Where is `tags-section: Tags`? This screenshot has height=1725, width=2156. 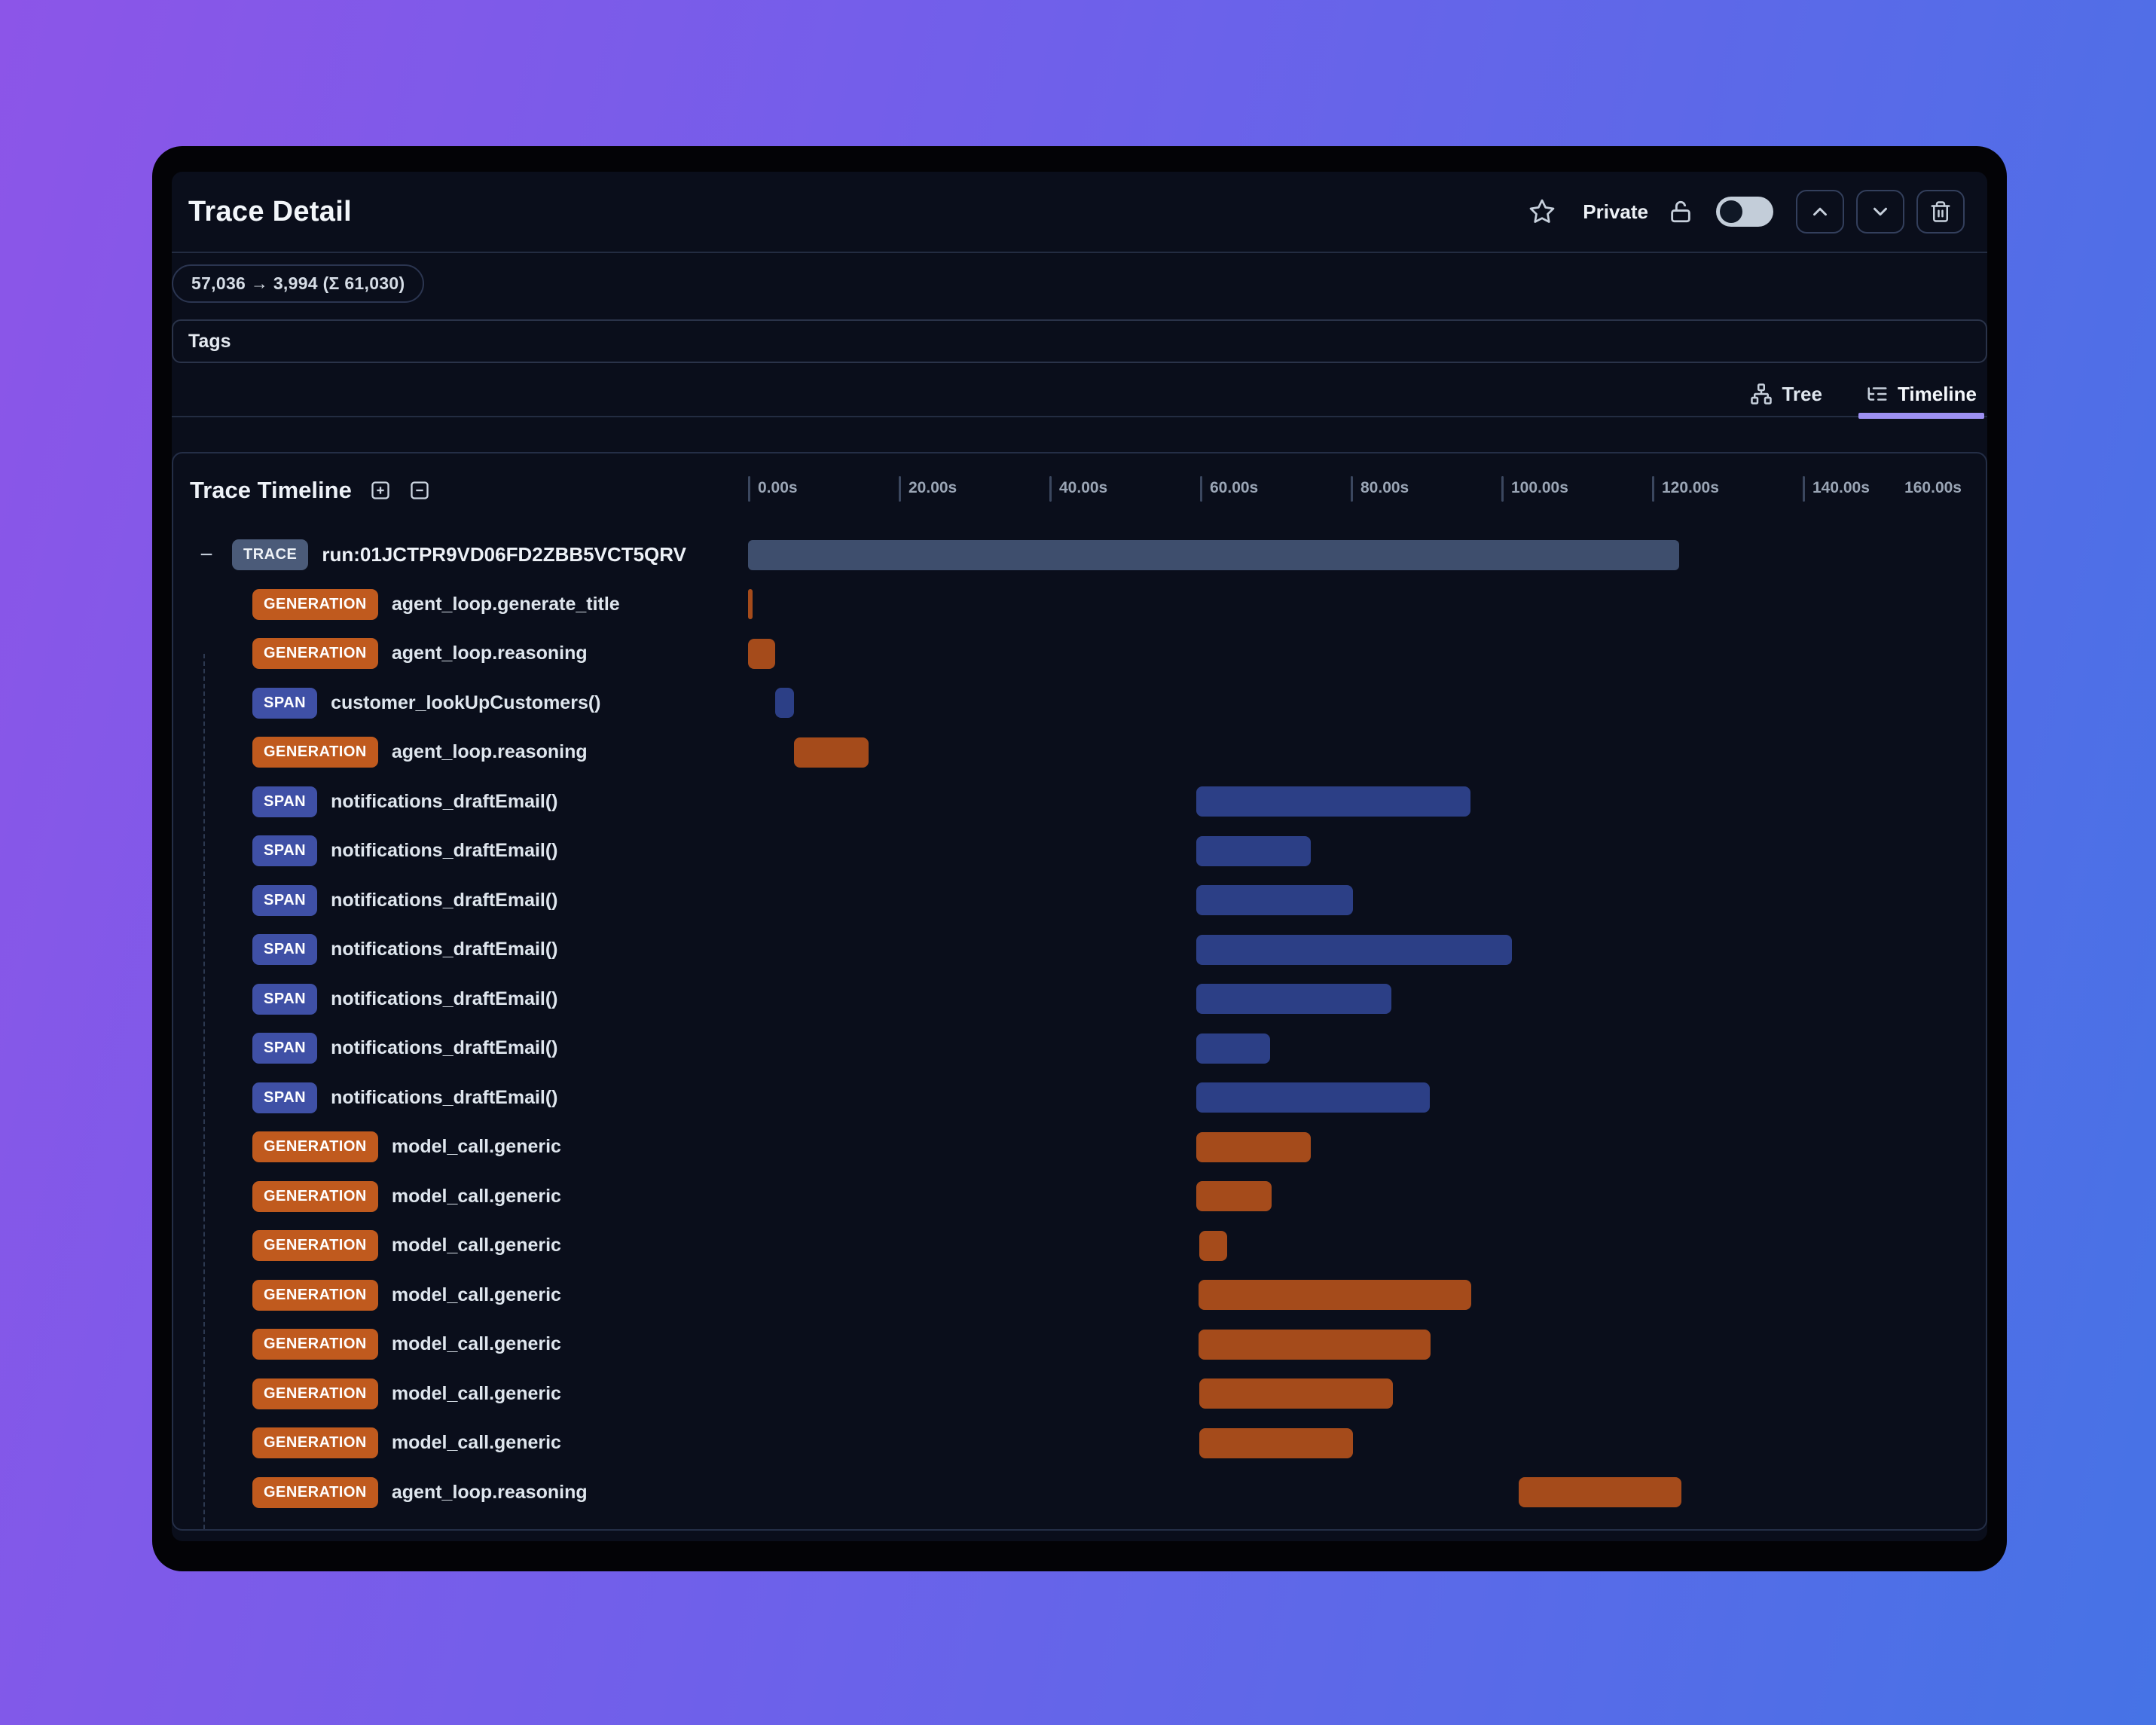 tags-section: Tags is located at coordinates (1079, 341).